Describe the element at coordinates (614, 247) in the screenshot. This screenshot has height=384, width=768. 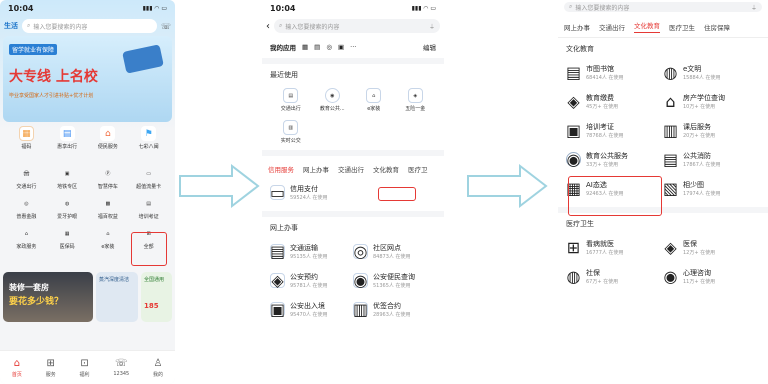
I see `medical-item: ⊞ 看病就医 16777人 在使用` at that location.